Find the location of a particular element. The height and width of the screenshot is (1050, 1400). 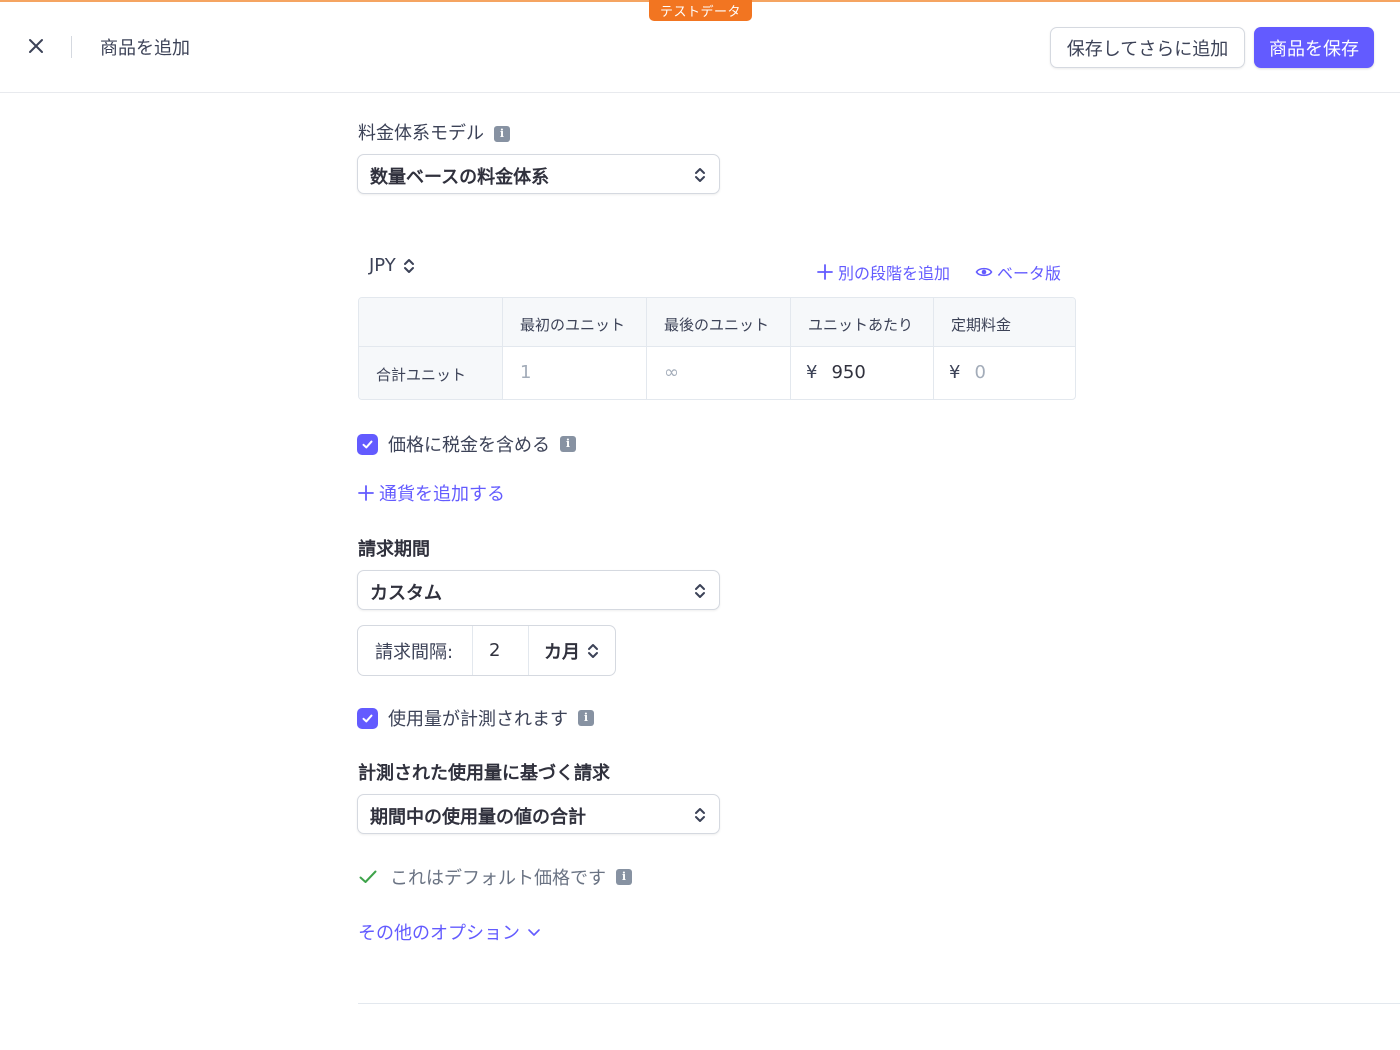

header-divider is located at coordinates (71, 47).